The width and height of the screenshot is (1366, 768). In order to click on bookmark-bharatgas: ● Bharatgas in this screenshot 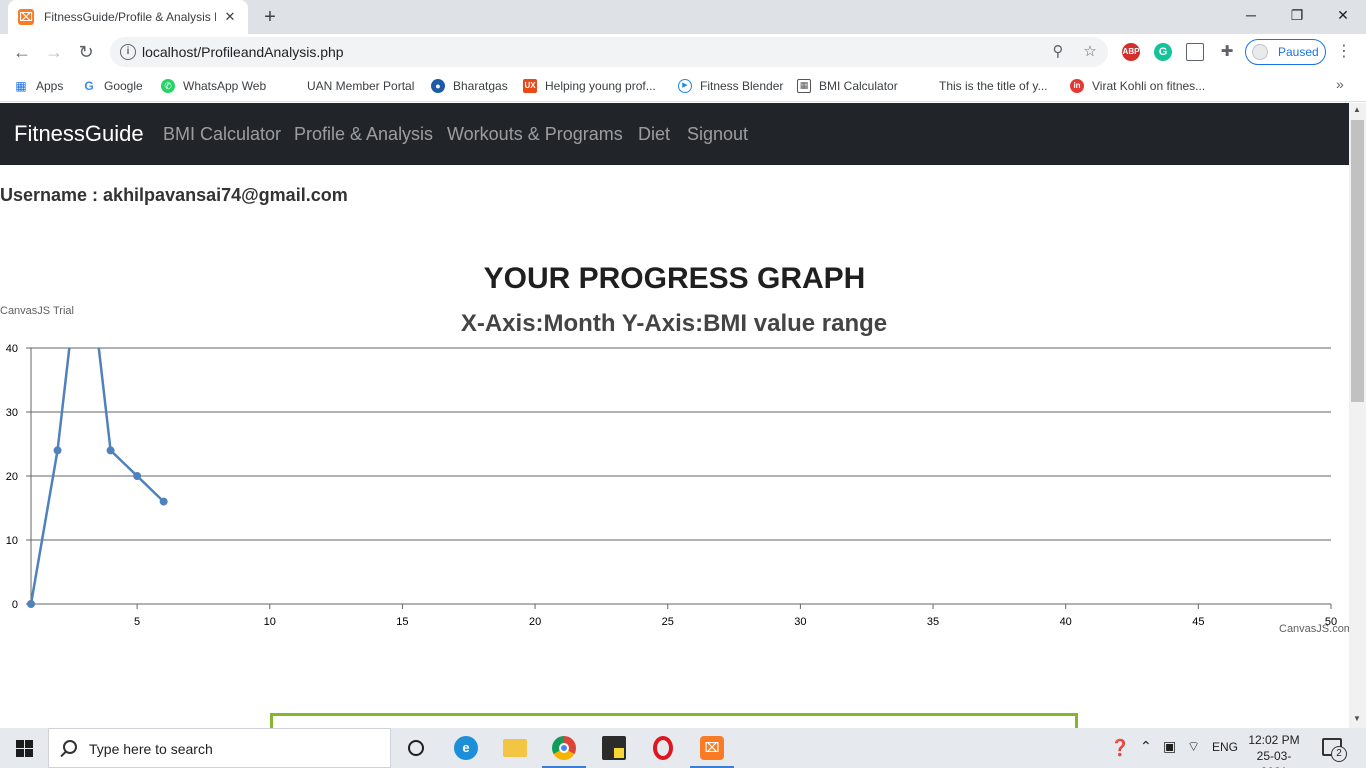, I will do `click(469, 86)`.